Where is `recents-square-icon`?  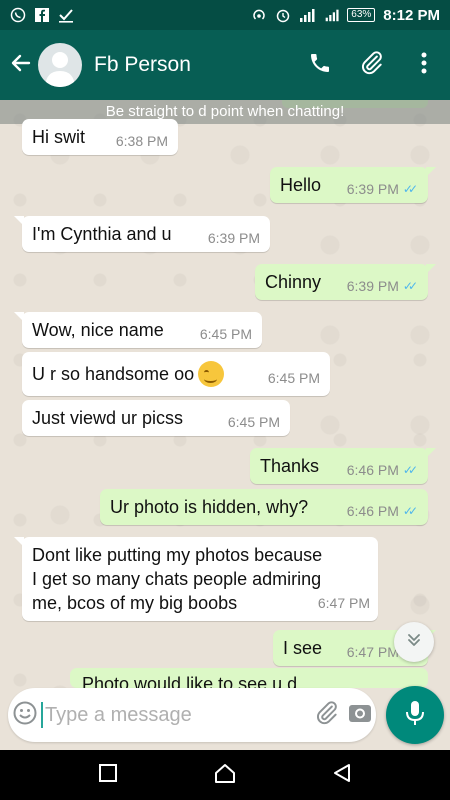 recents-square-icon is located at coordinates (108, 775).